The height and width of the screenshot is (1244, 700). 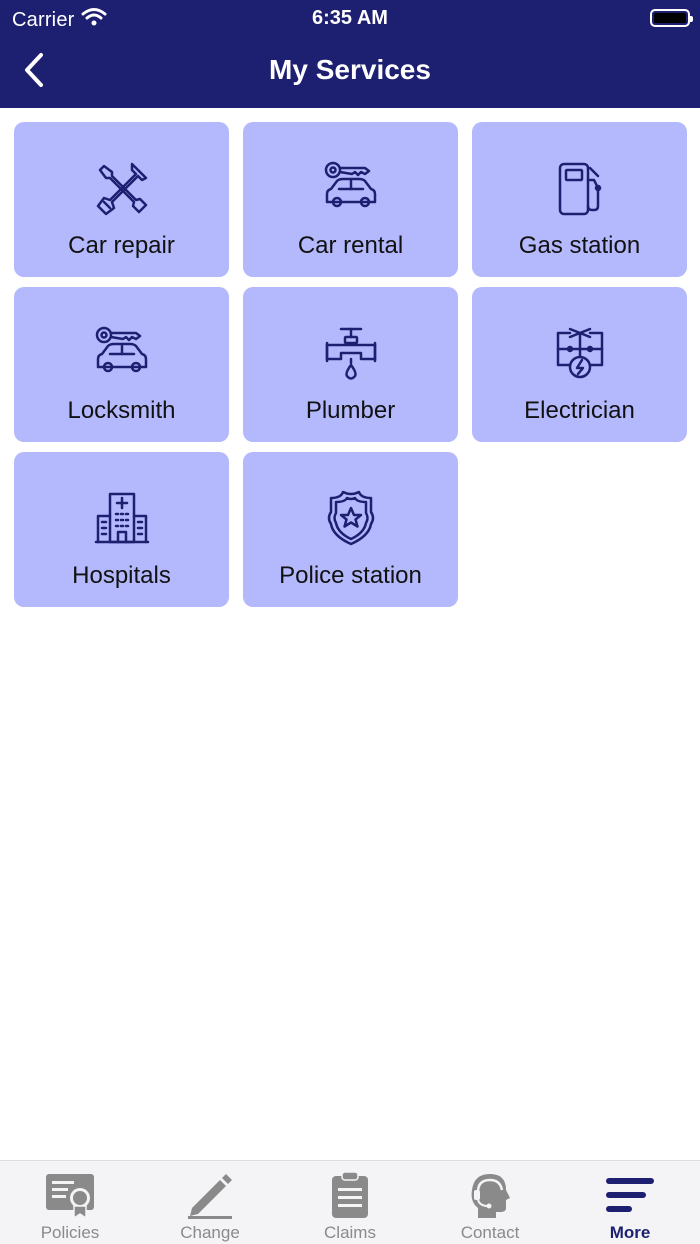 I want to click on service-label: Hospitals, so click(x=121, y=575).